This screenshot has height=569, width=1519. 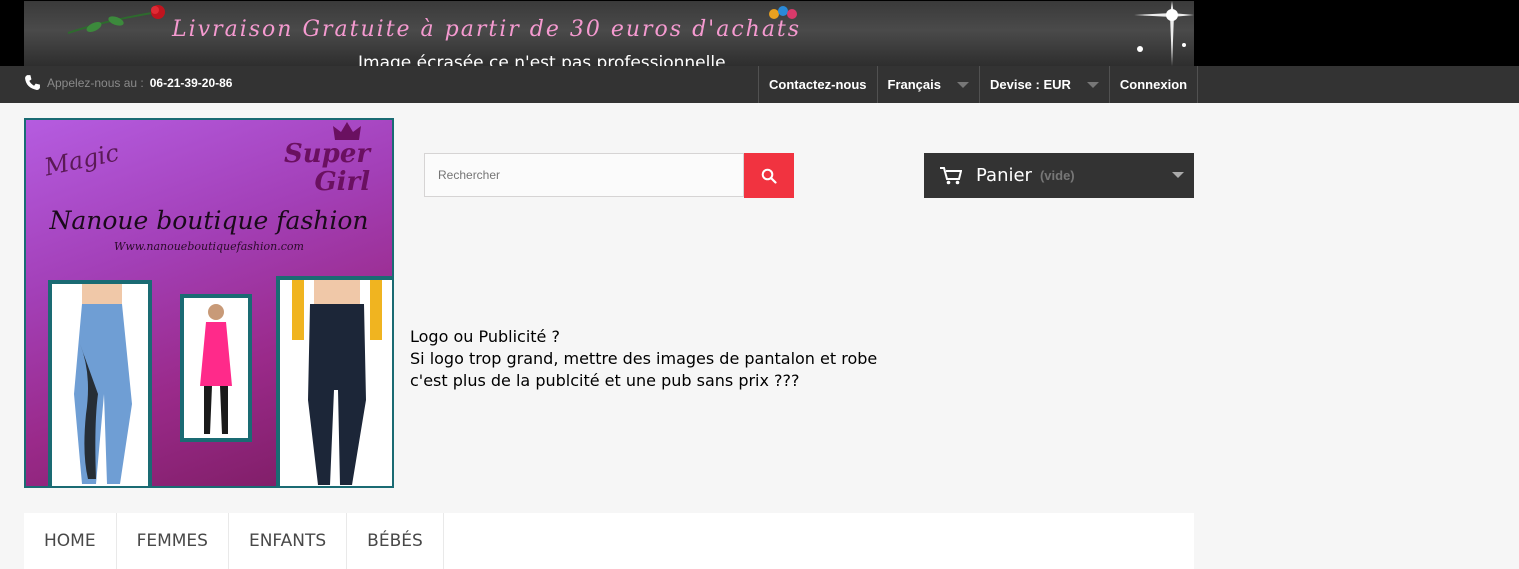 What do you see at coordinates (395, 541) in the screenshot?
I see `menu-item-bebes: BÉBÉS` at bounding box center [395, 541].